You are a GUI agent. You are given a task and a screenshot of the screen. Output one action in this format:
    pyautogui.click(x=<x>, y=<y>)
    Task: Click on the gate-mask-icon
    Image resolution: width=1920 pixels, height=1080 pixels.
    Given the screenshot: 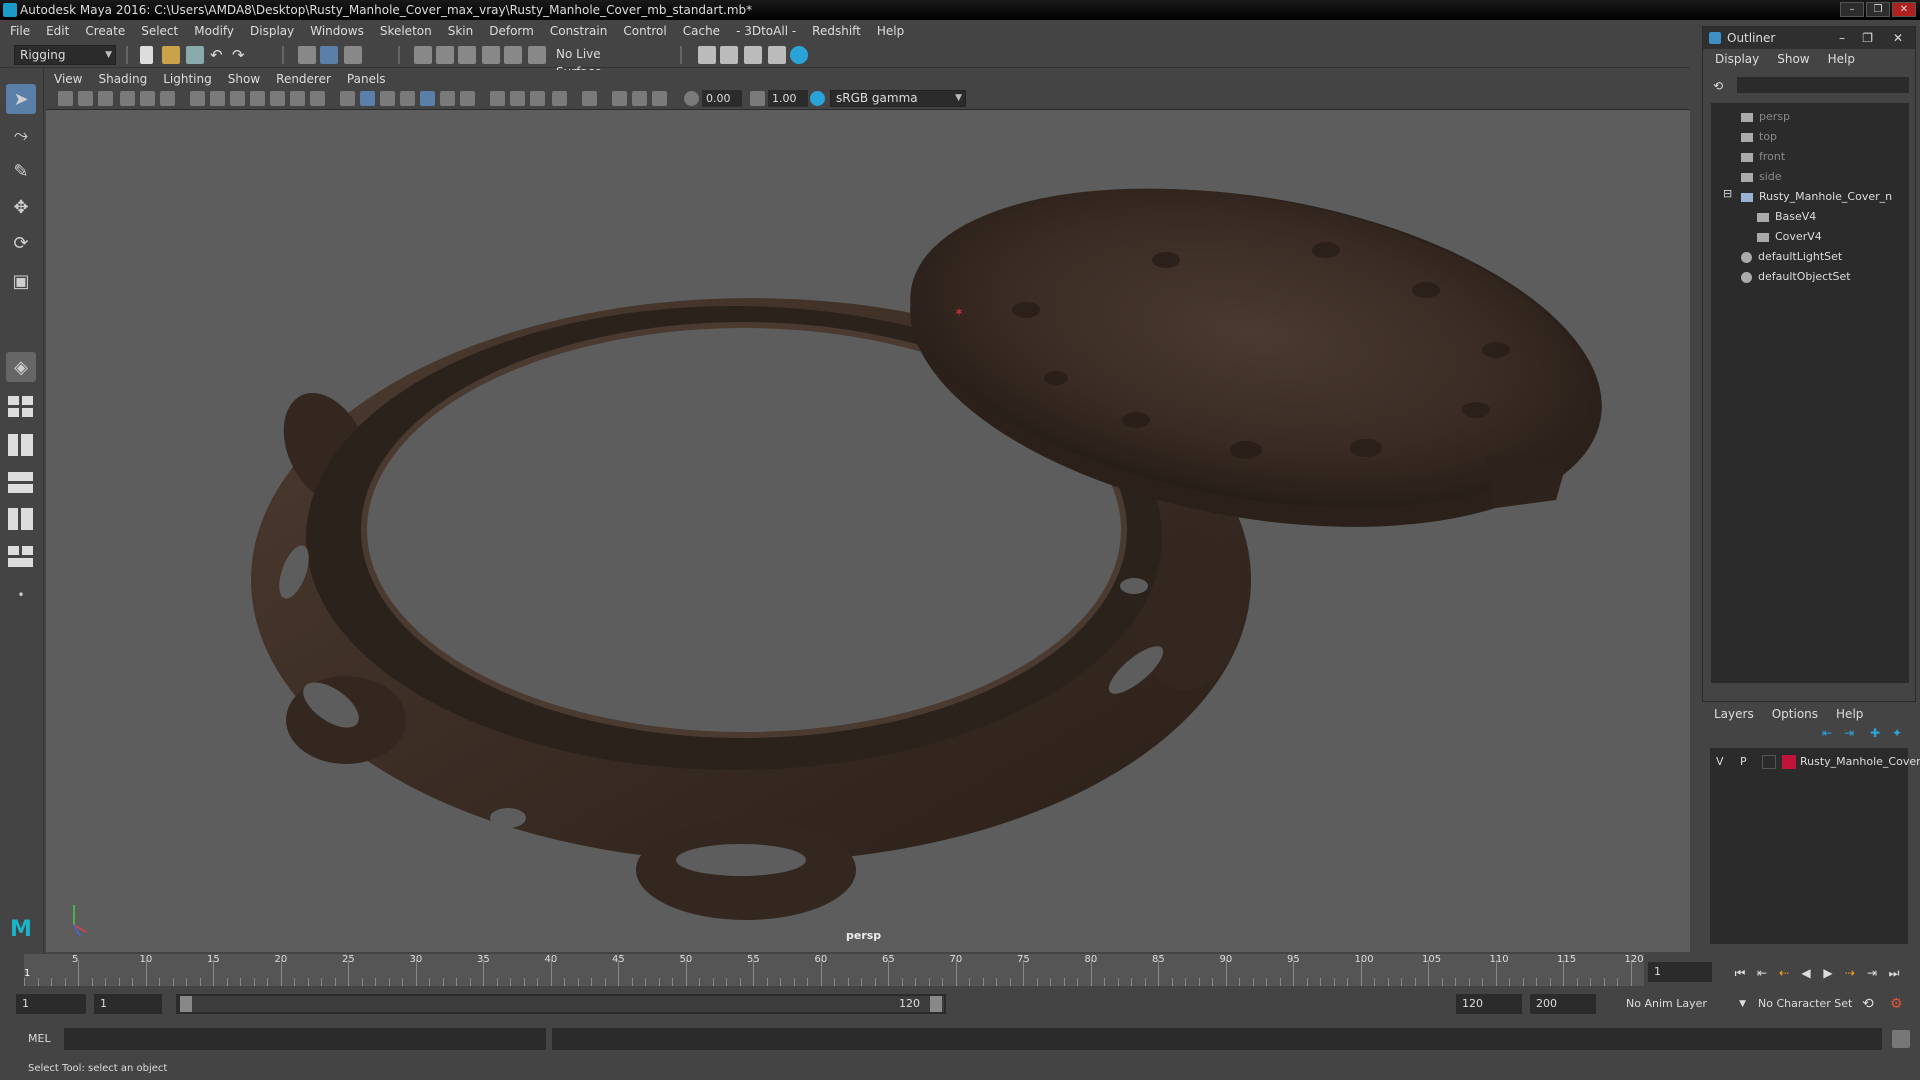 What is the action you would take?
    pyautogui.click(x=257, y=98)
    